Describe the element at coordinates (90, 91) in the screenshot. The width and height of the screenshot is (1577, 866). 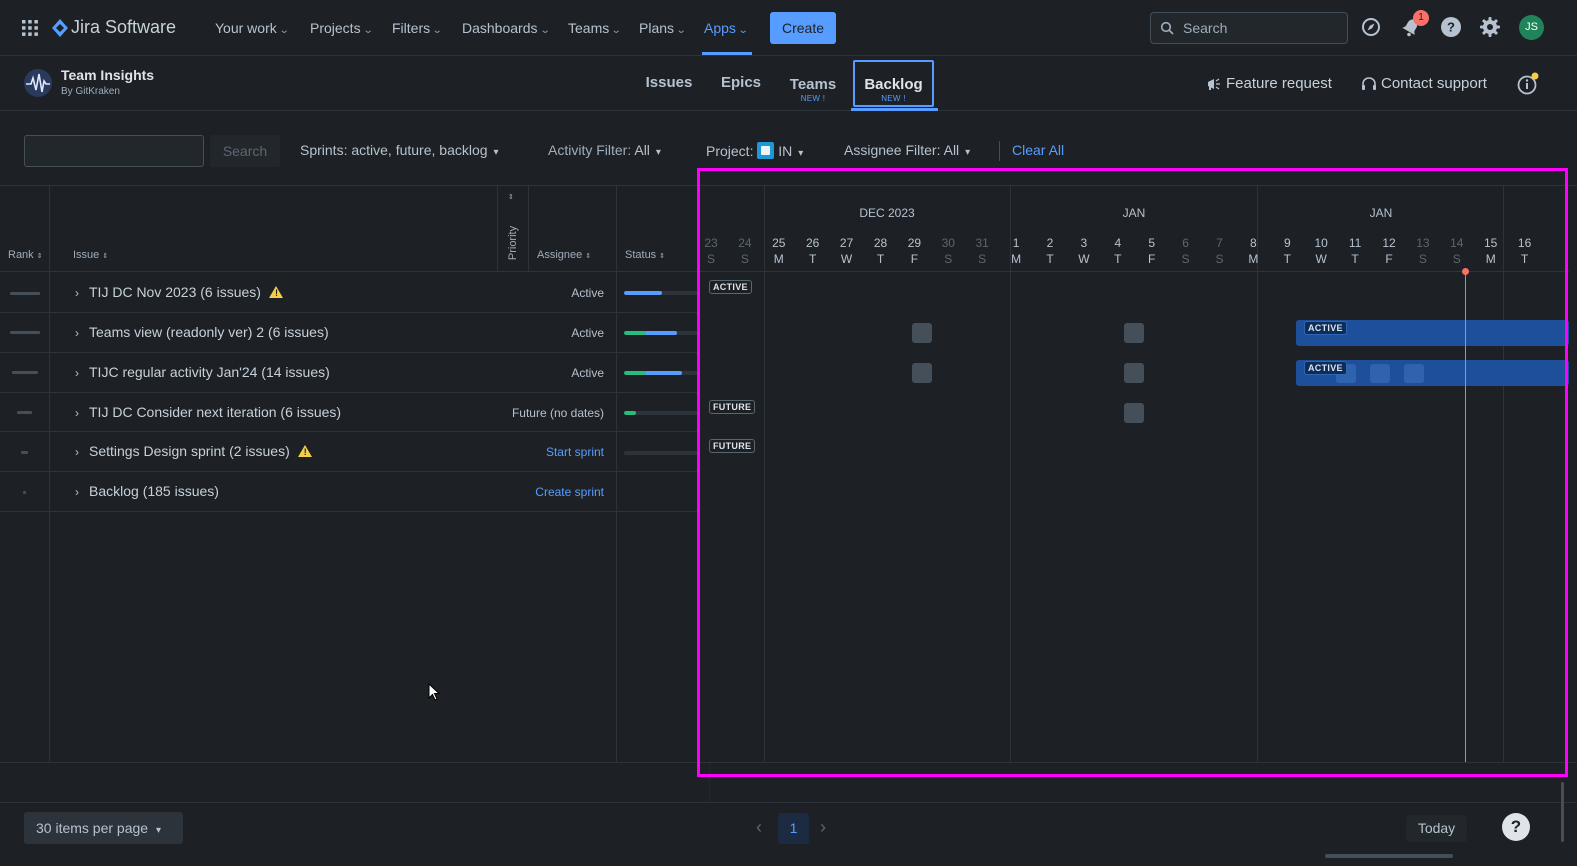
I see `plugin-vendor: By GitKraken` at that location.